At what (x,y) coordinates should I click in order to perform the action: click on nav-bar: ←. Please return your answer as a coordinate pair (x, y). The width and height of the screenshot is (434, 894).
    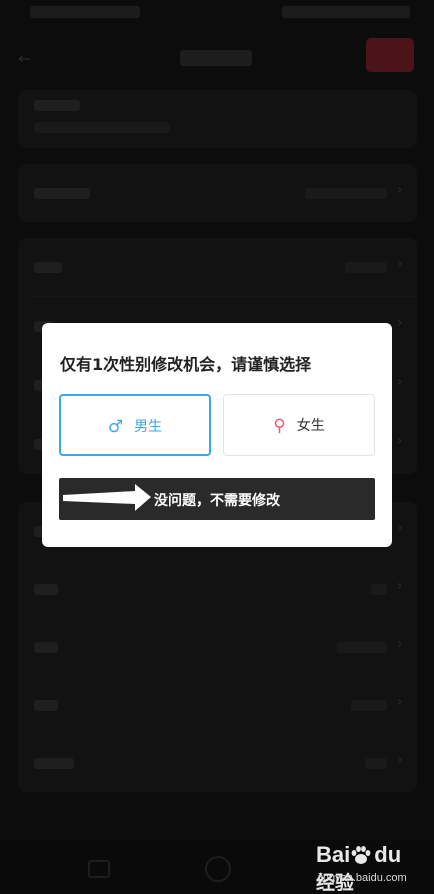
    Looking at the image, I should click on (217, 58).